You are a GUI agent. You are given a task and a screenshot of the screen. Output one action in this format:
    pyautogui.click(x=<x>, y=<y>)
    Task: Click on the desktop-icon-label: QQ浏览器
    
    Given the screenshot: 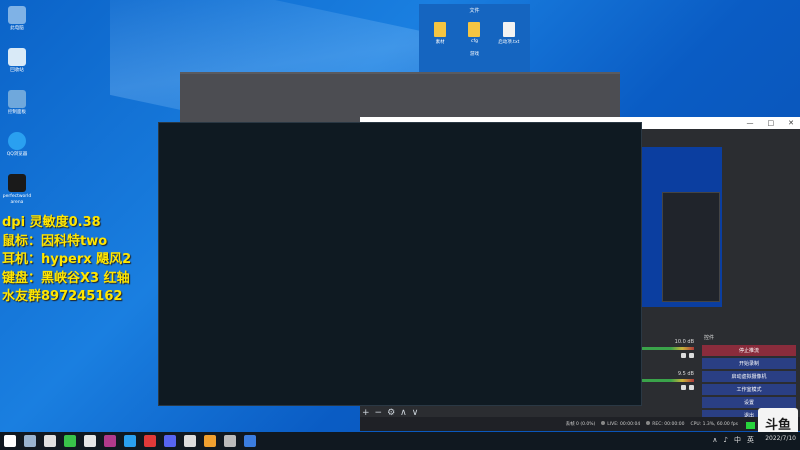 What is the action you would take?
    pyautogui.click(x=17, y=154)
    